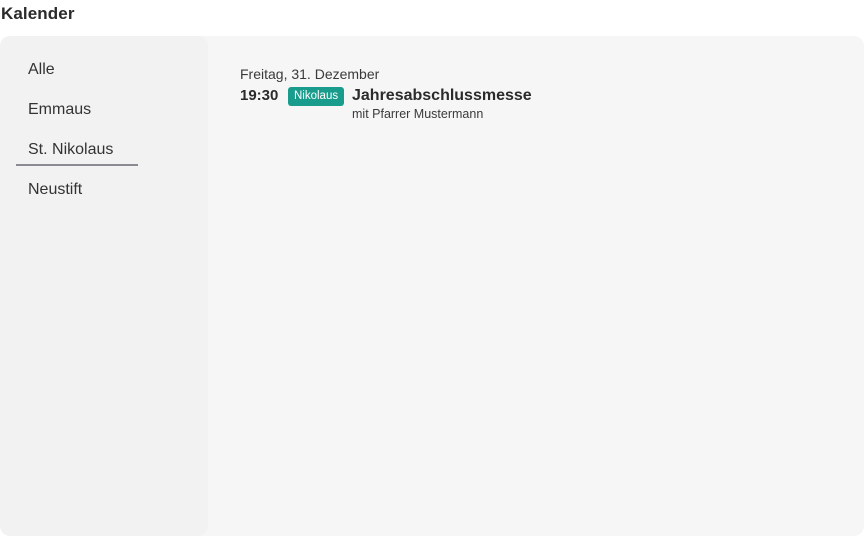 This screenshot has width=864, height=537. What do you see at coordinates (77, 150) in the screenshot?
I see `sidebar-item-st-nikolaus: St. Nikolaus` at bounding box center [77, 150].